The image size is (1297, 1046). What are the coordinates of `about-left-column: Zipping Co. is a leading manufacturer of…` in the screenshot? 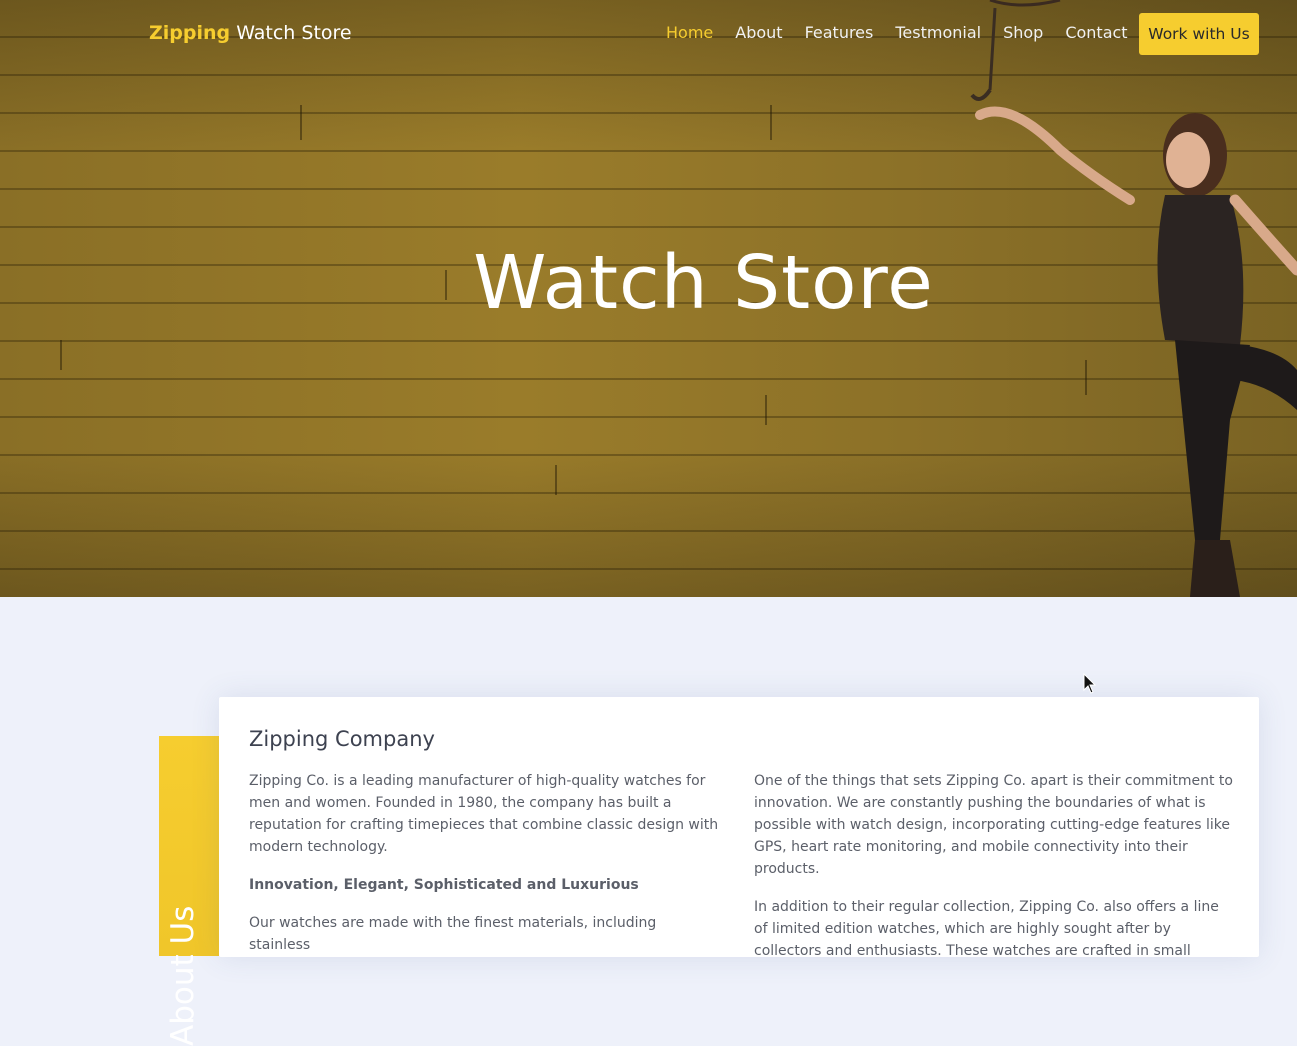 It's located at (484, 863).